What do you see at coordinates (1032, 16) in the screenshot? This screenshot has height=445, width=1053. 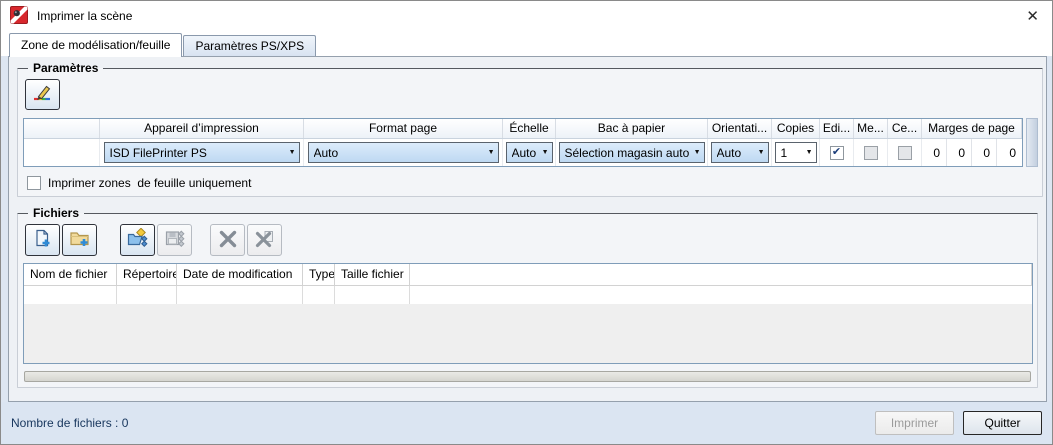 I see `close-icon: ✕` at bounding box center [1032, 16].